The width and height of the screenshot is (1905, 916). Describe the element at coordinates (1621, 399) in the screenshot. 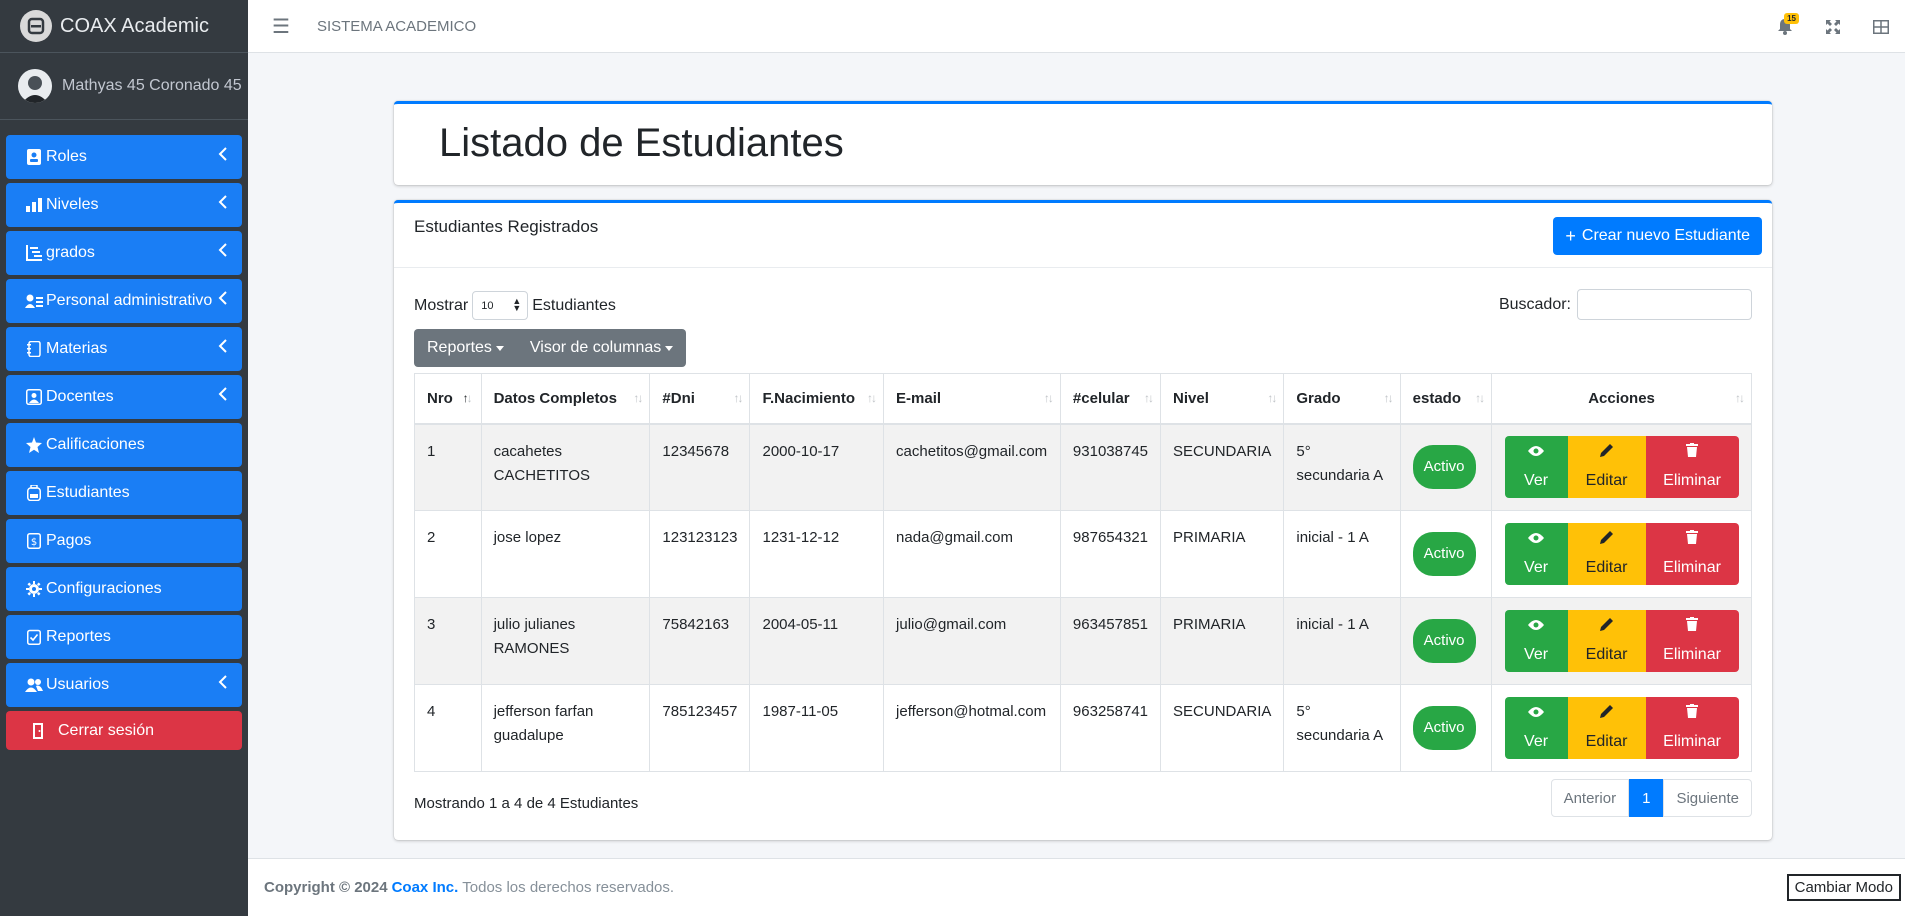

I see `column-header-acciones: Acciones ↑↓` at that location.